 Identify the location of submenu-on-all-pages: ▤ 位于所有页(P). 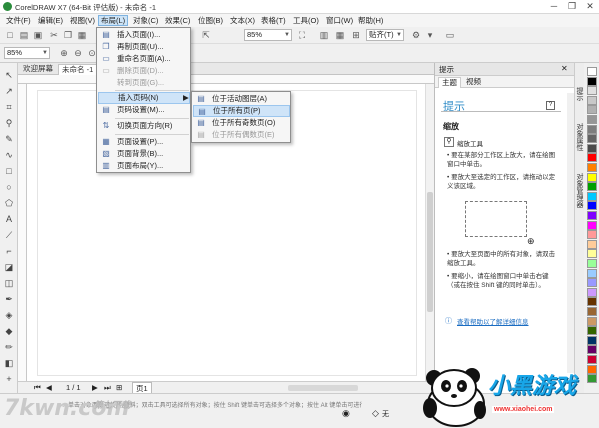
(241, 111).